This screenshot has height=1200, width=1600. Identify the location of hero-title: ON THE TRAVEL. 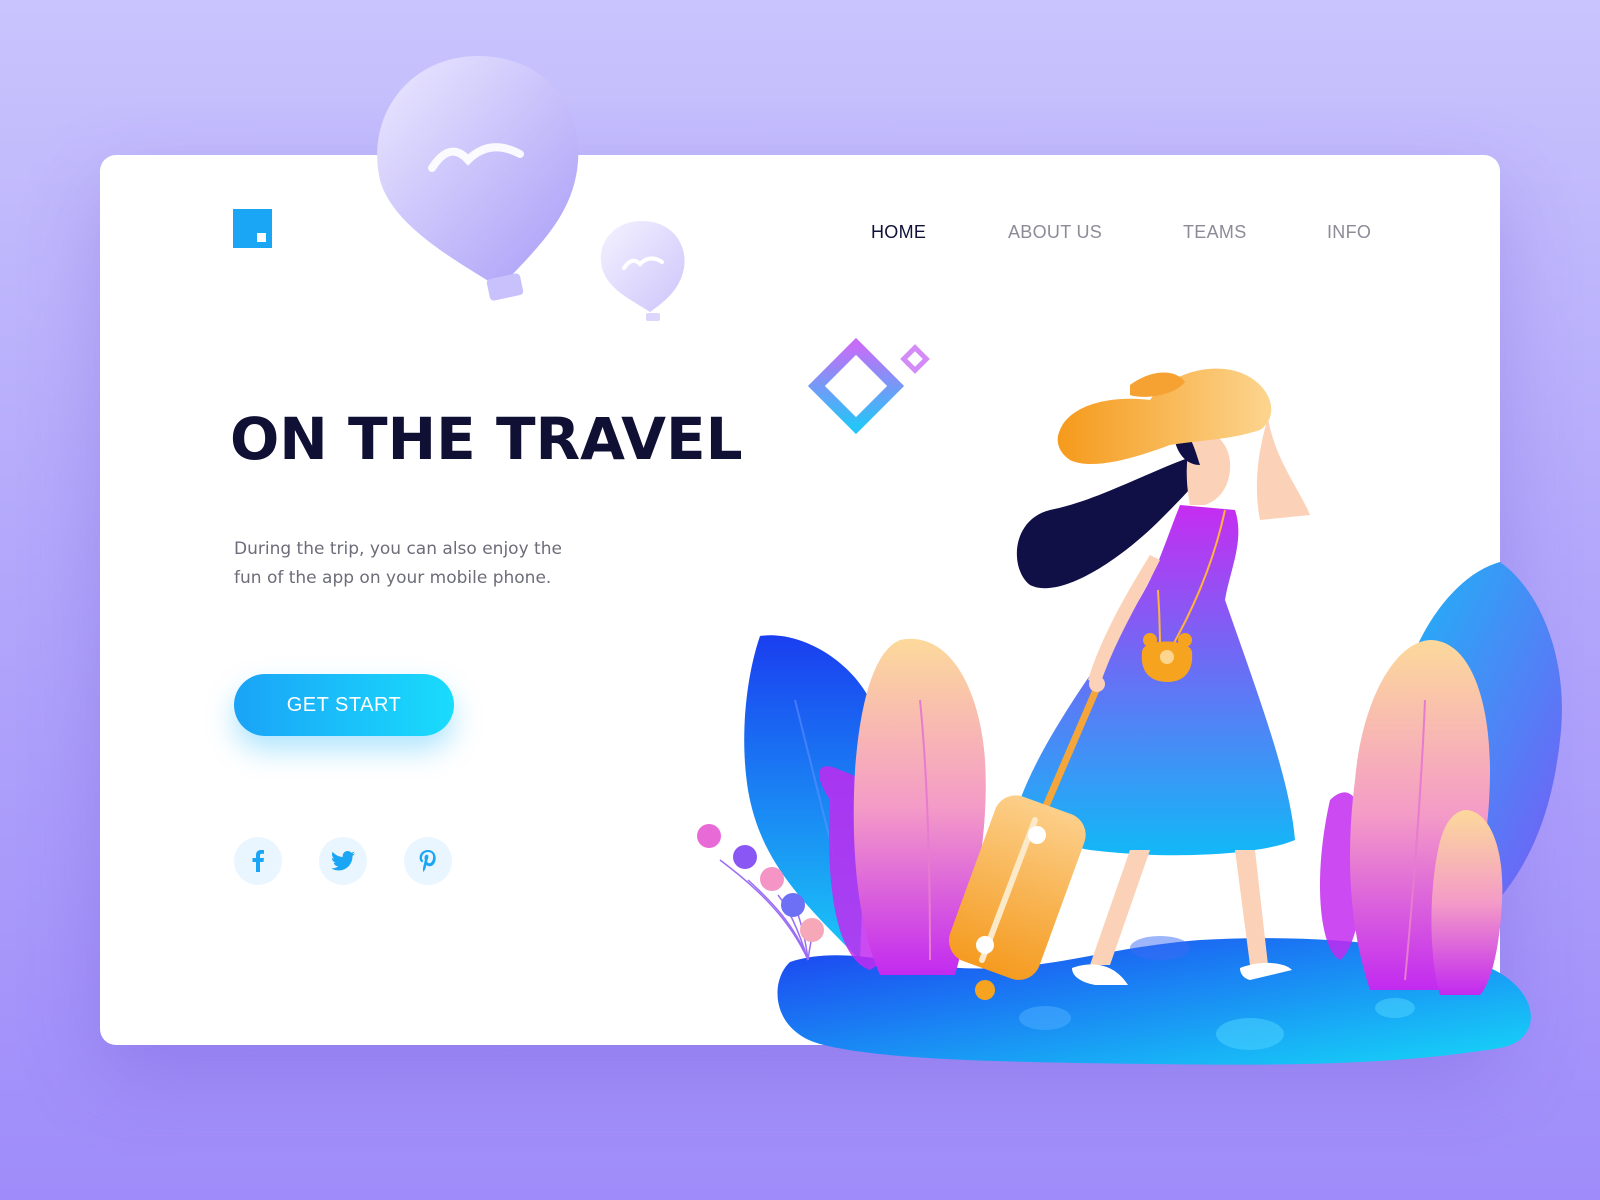
(486, 439).